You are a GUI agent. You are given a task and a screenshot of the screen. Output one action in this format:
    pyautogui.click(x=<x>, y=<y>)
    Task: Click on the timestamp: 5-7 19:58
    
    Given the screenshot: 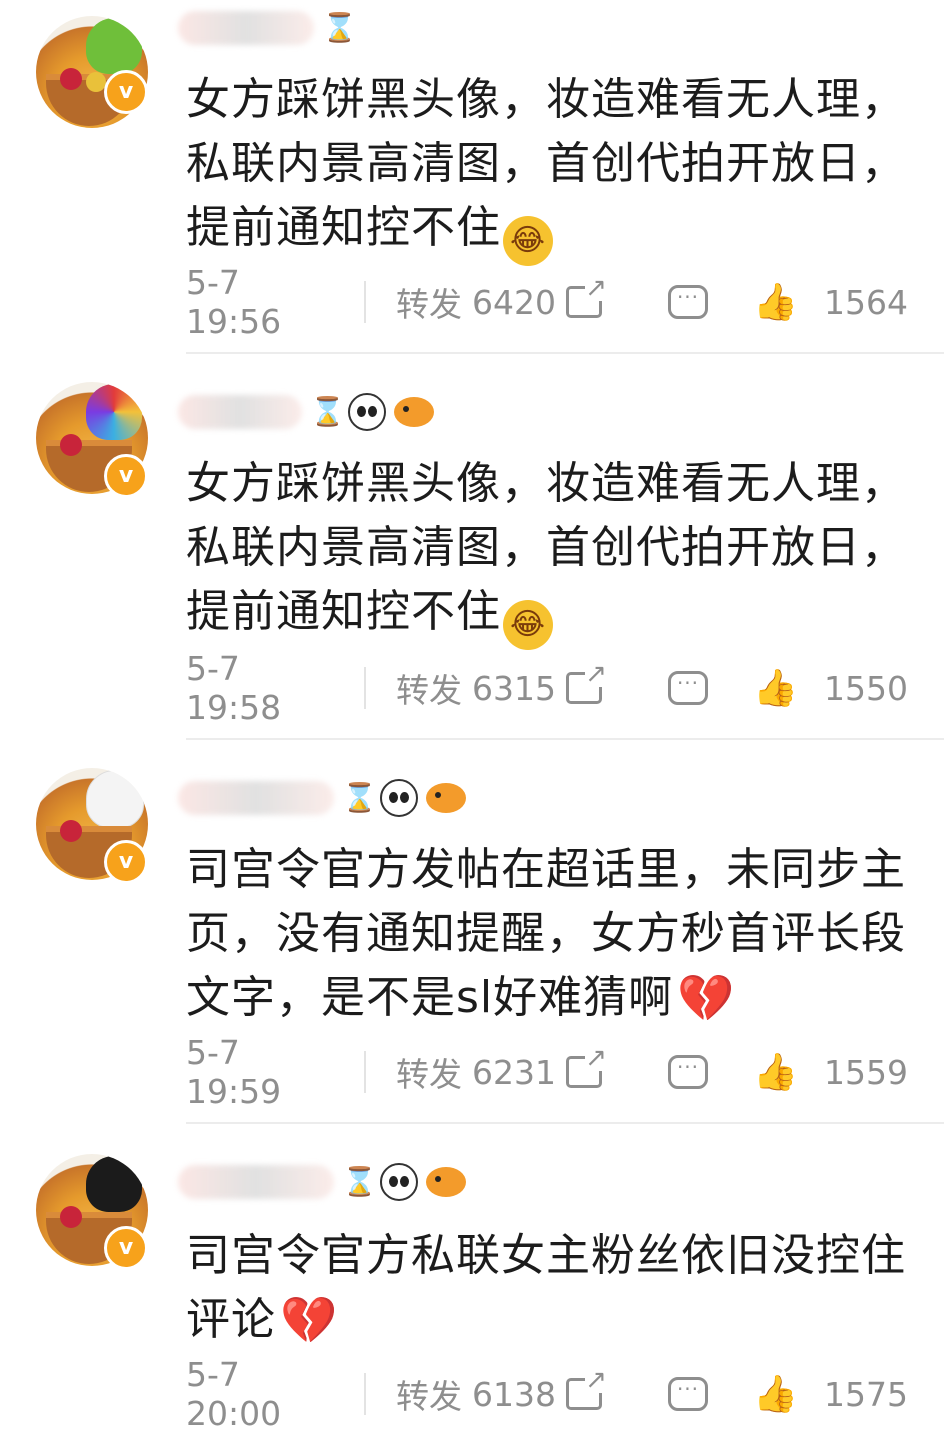 What is the action you would take?
    pyautogui.click(x=234, y=688)
    